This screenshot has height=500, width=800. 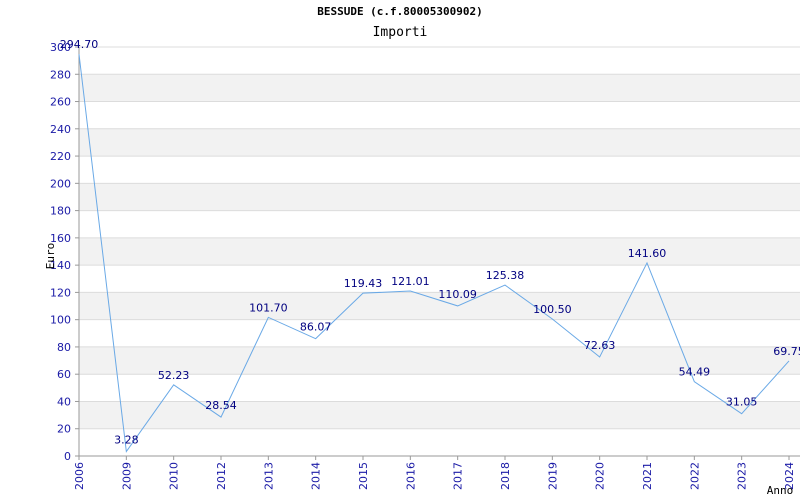 I want to click on x-tick-label: 2021, so click(x=647, y=476).